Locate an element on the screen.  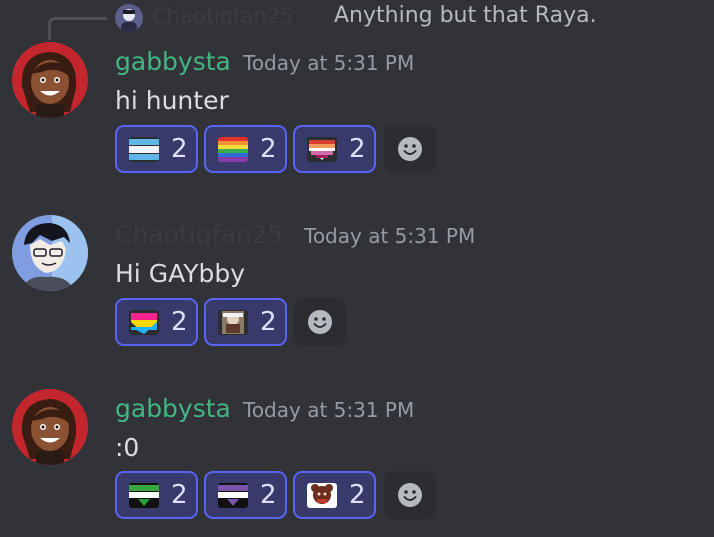
message-content: hi hunter is located at coordinates (172, 100).